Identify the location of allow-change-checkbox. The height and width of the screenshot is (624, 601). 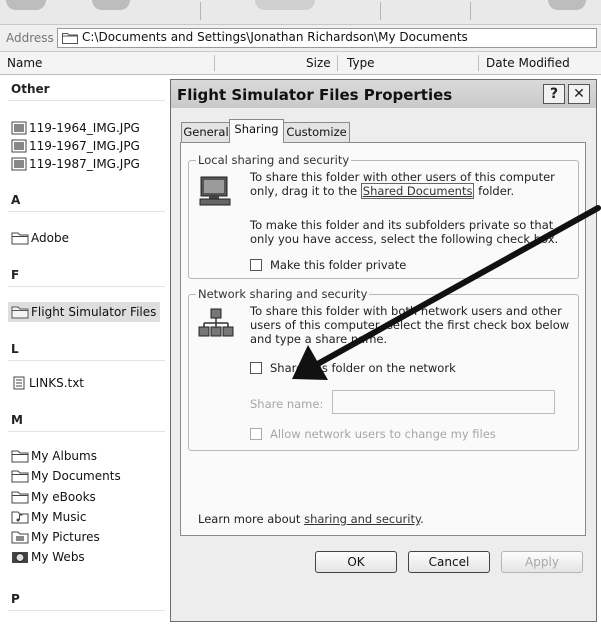
(256, 434).